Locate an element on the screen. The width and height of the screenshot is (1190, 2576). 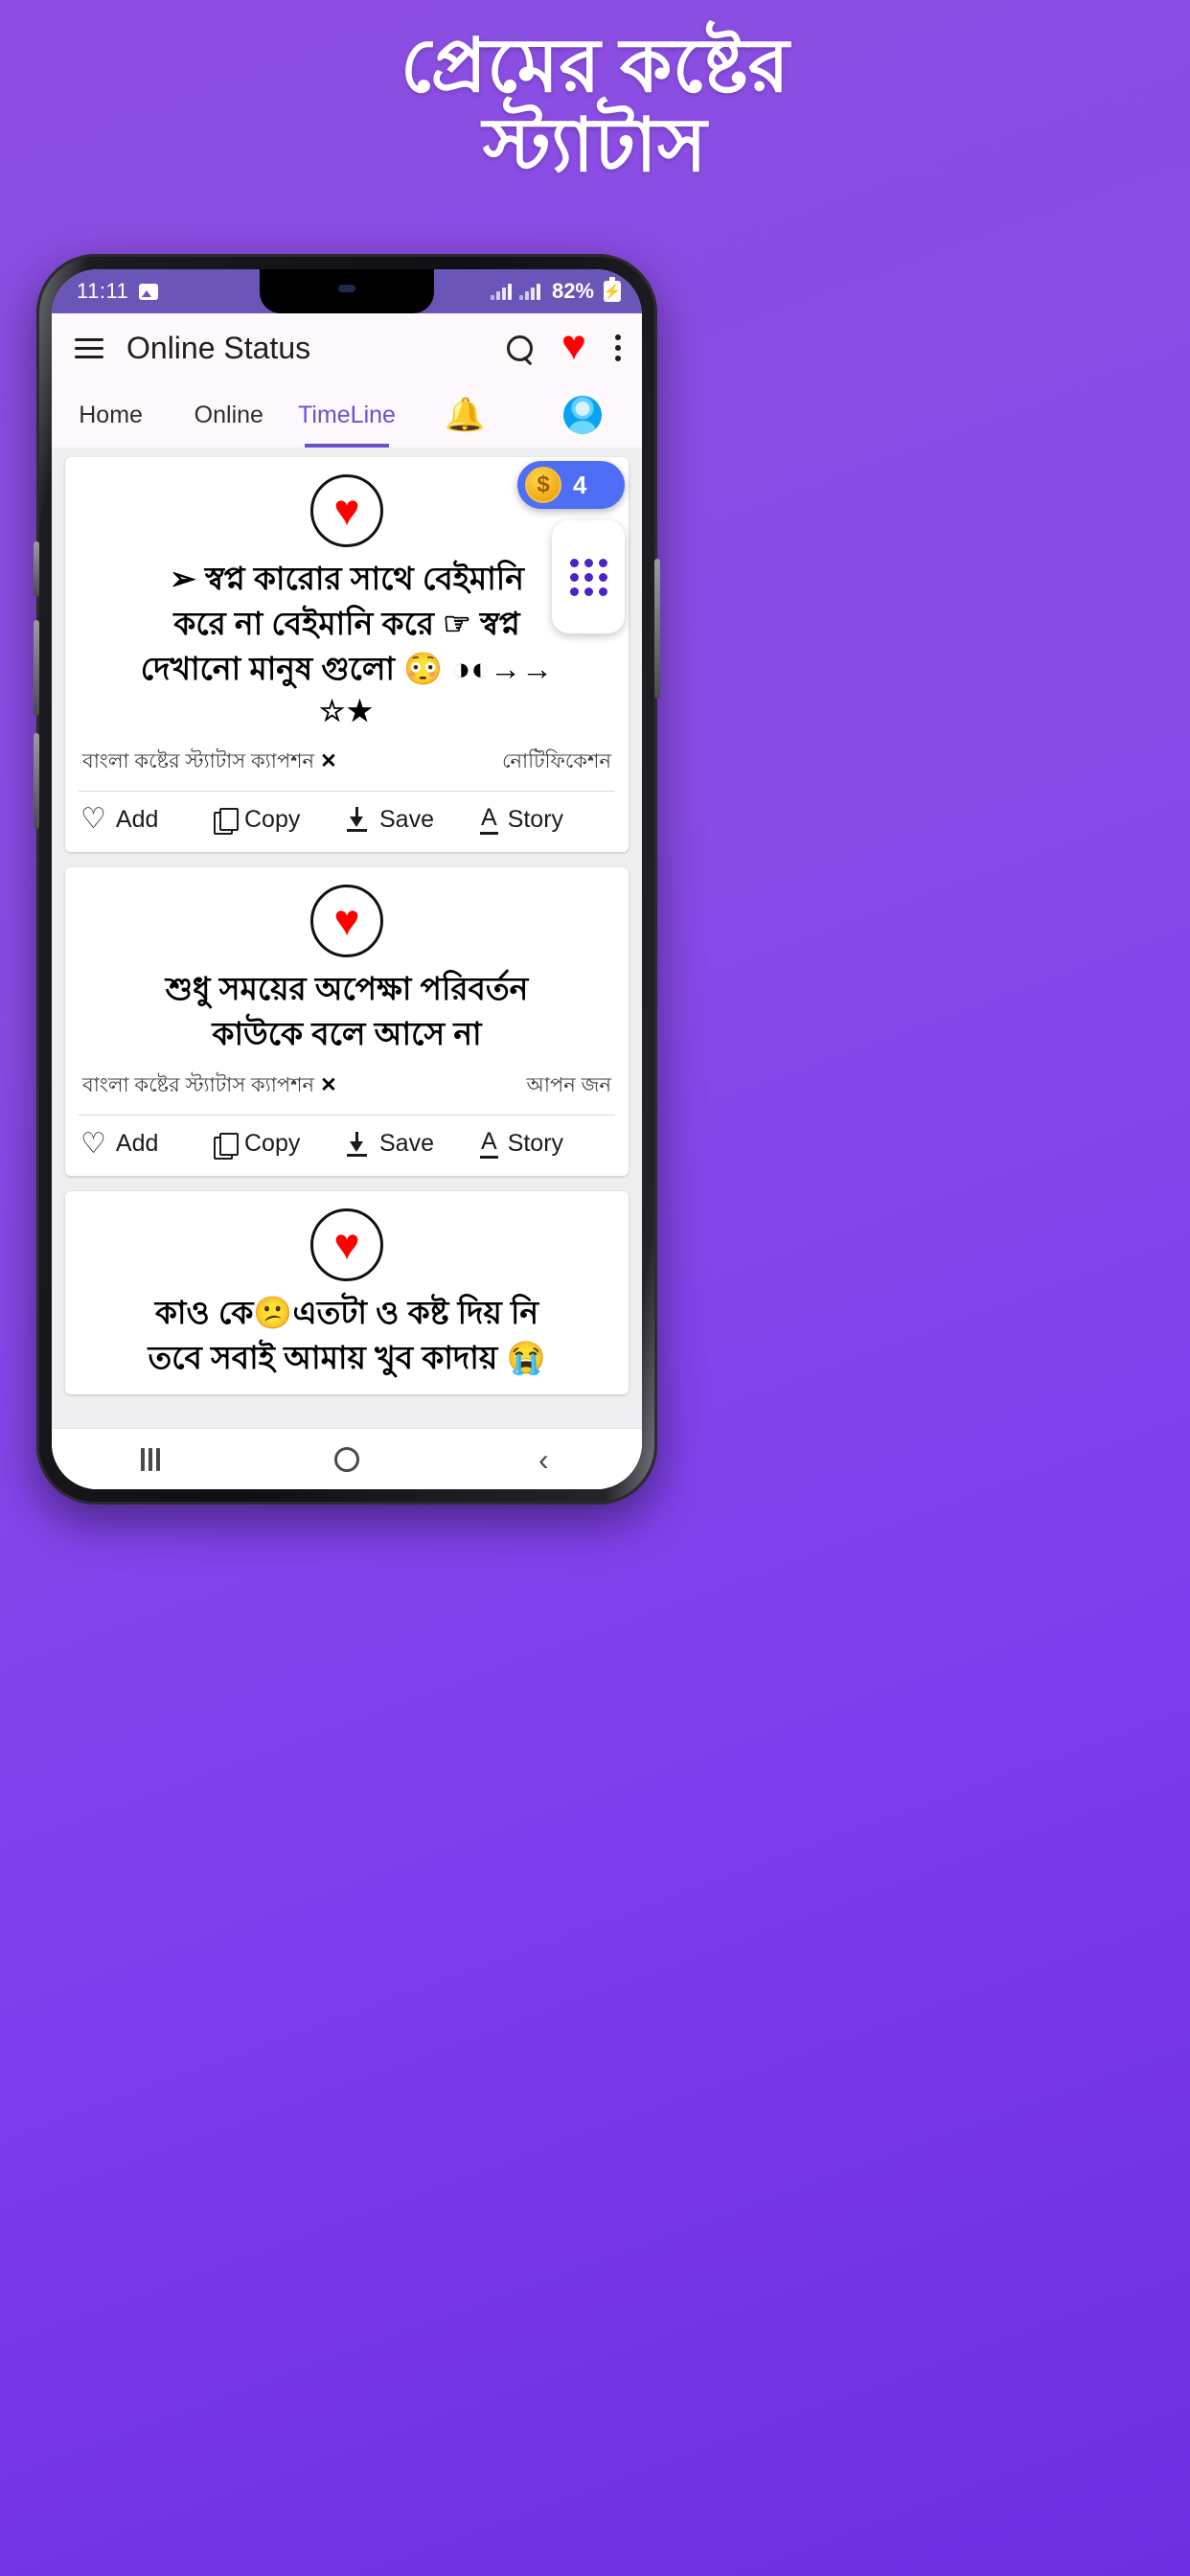
tab-profile is located at coordinates (583, 415).